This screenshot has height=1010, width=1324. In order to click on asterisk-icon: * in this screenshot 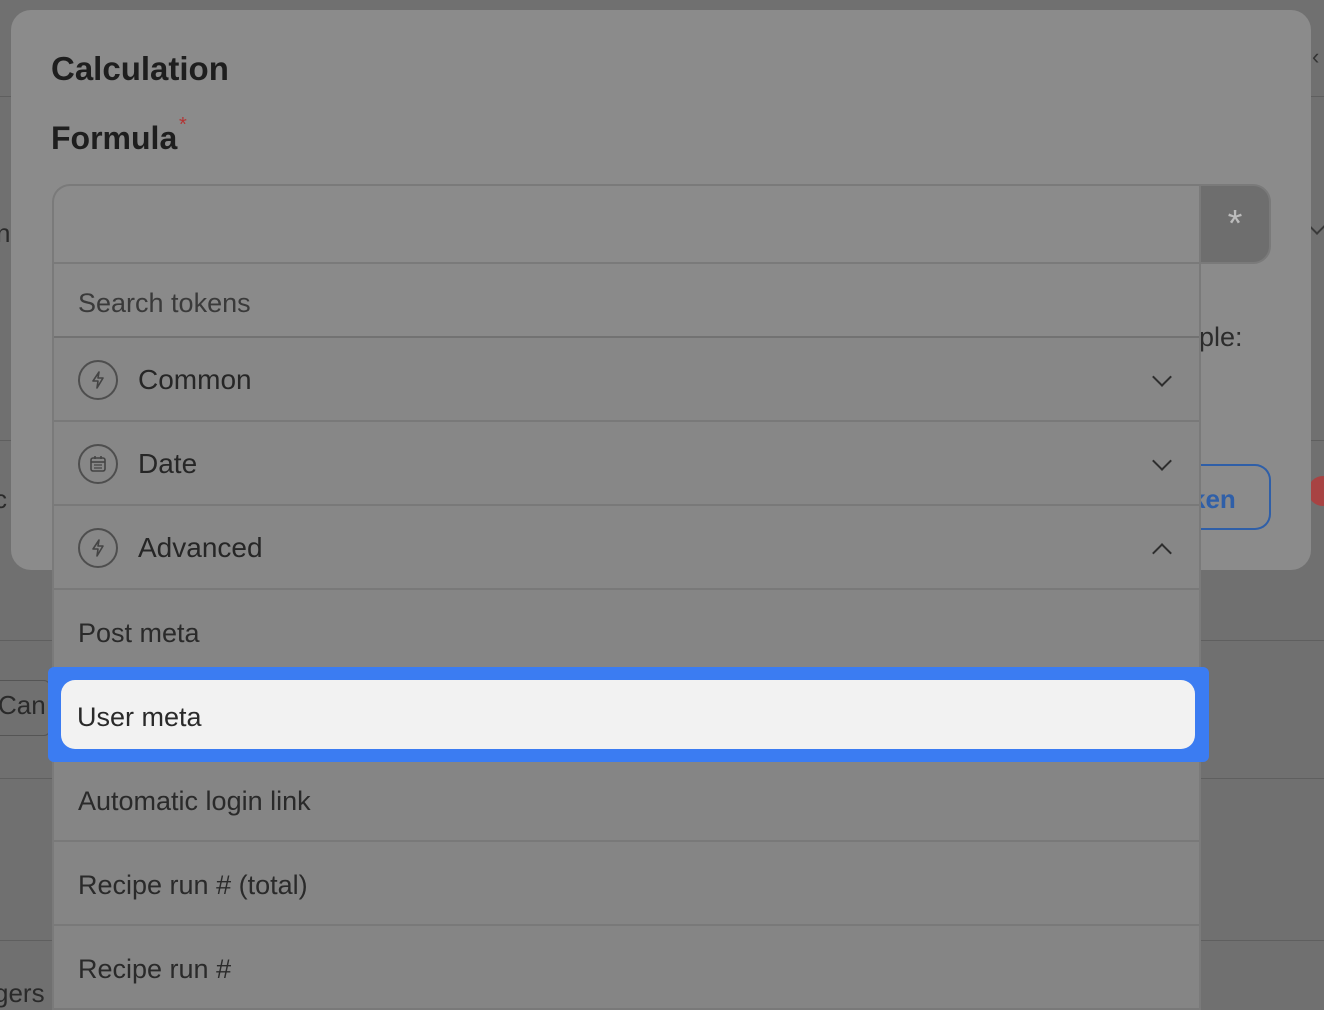, I will do `click(1235, 224)`.